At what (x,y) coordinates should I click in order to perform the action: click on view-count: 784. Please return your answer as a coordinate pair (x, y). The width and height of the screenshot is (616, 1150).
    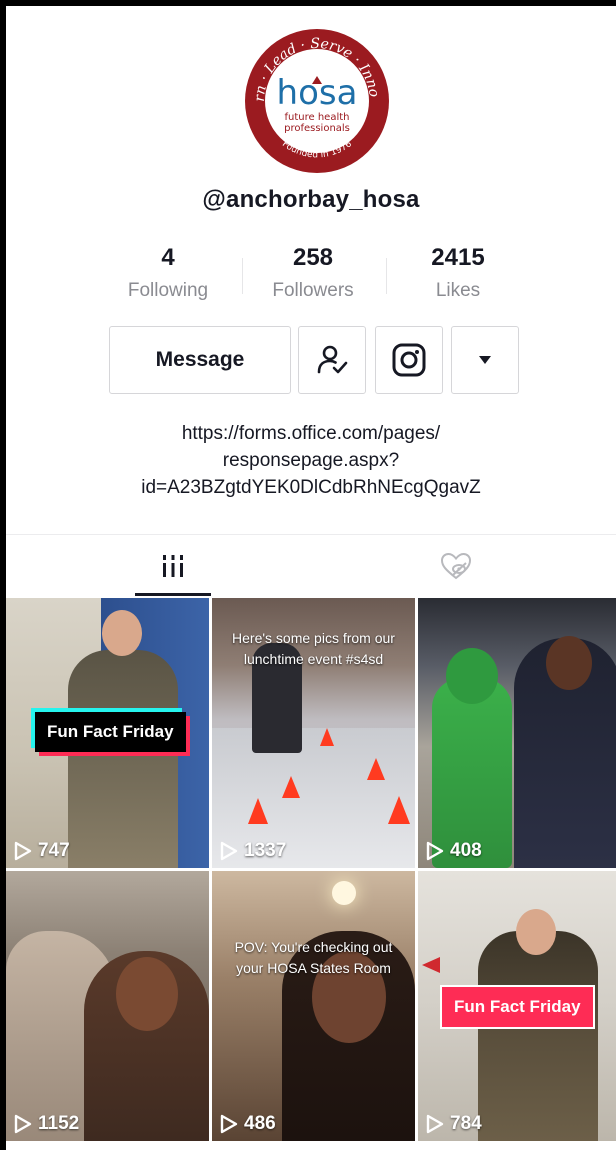
    Looking at the image, I should click on (454, 1124).